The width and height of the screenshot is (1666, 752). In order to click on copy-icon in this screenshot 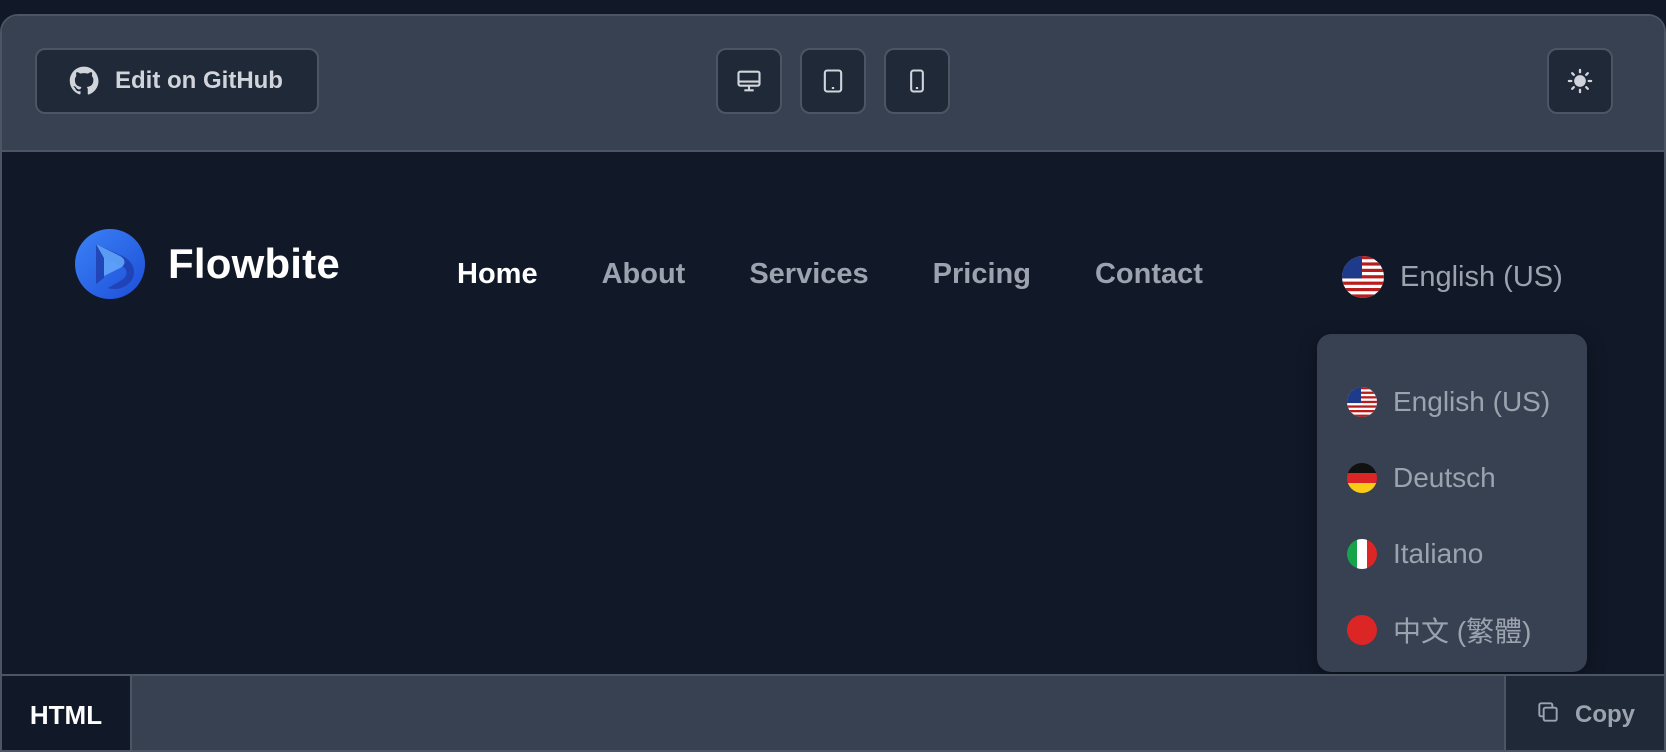, I will do `click(1548, 715)`.